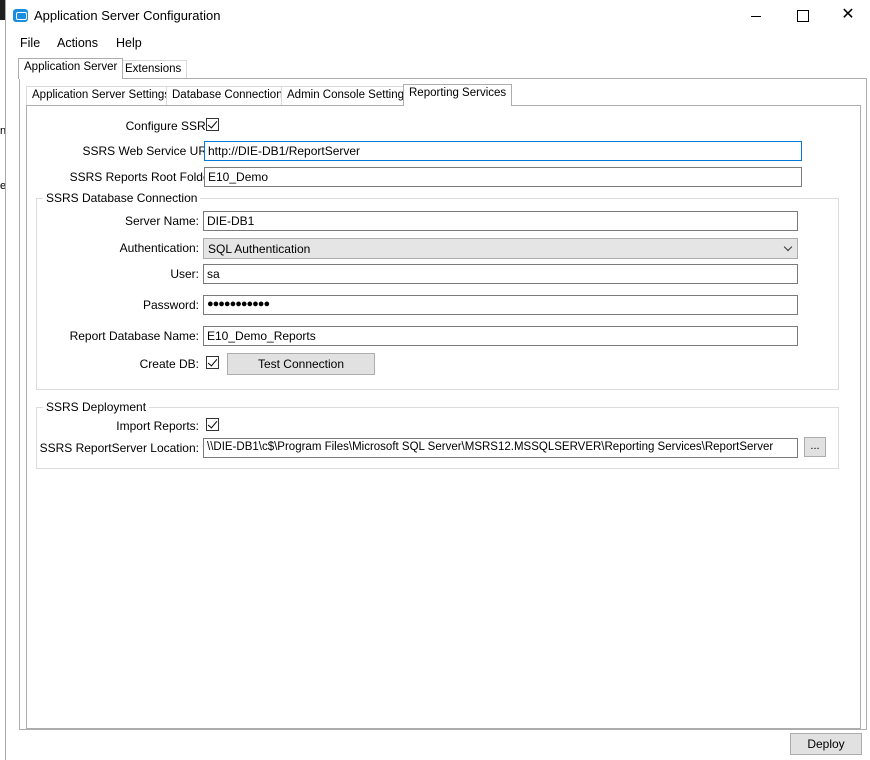  I want to click on authentication-value: SQL Authentication, so click(259, 249).